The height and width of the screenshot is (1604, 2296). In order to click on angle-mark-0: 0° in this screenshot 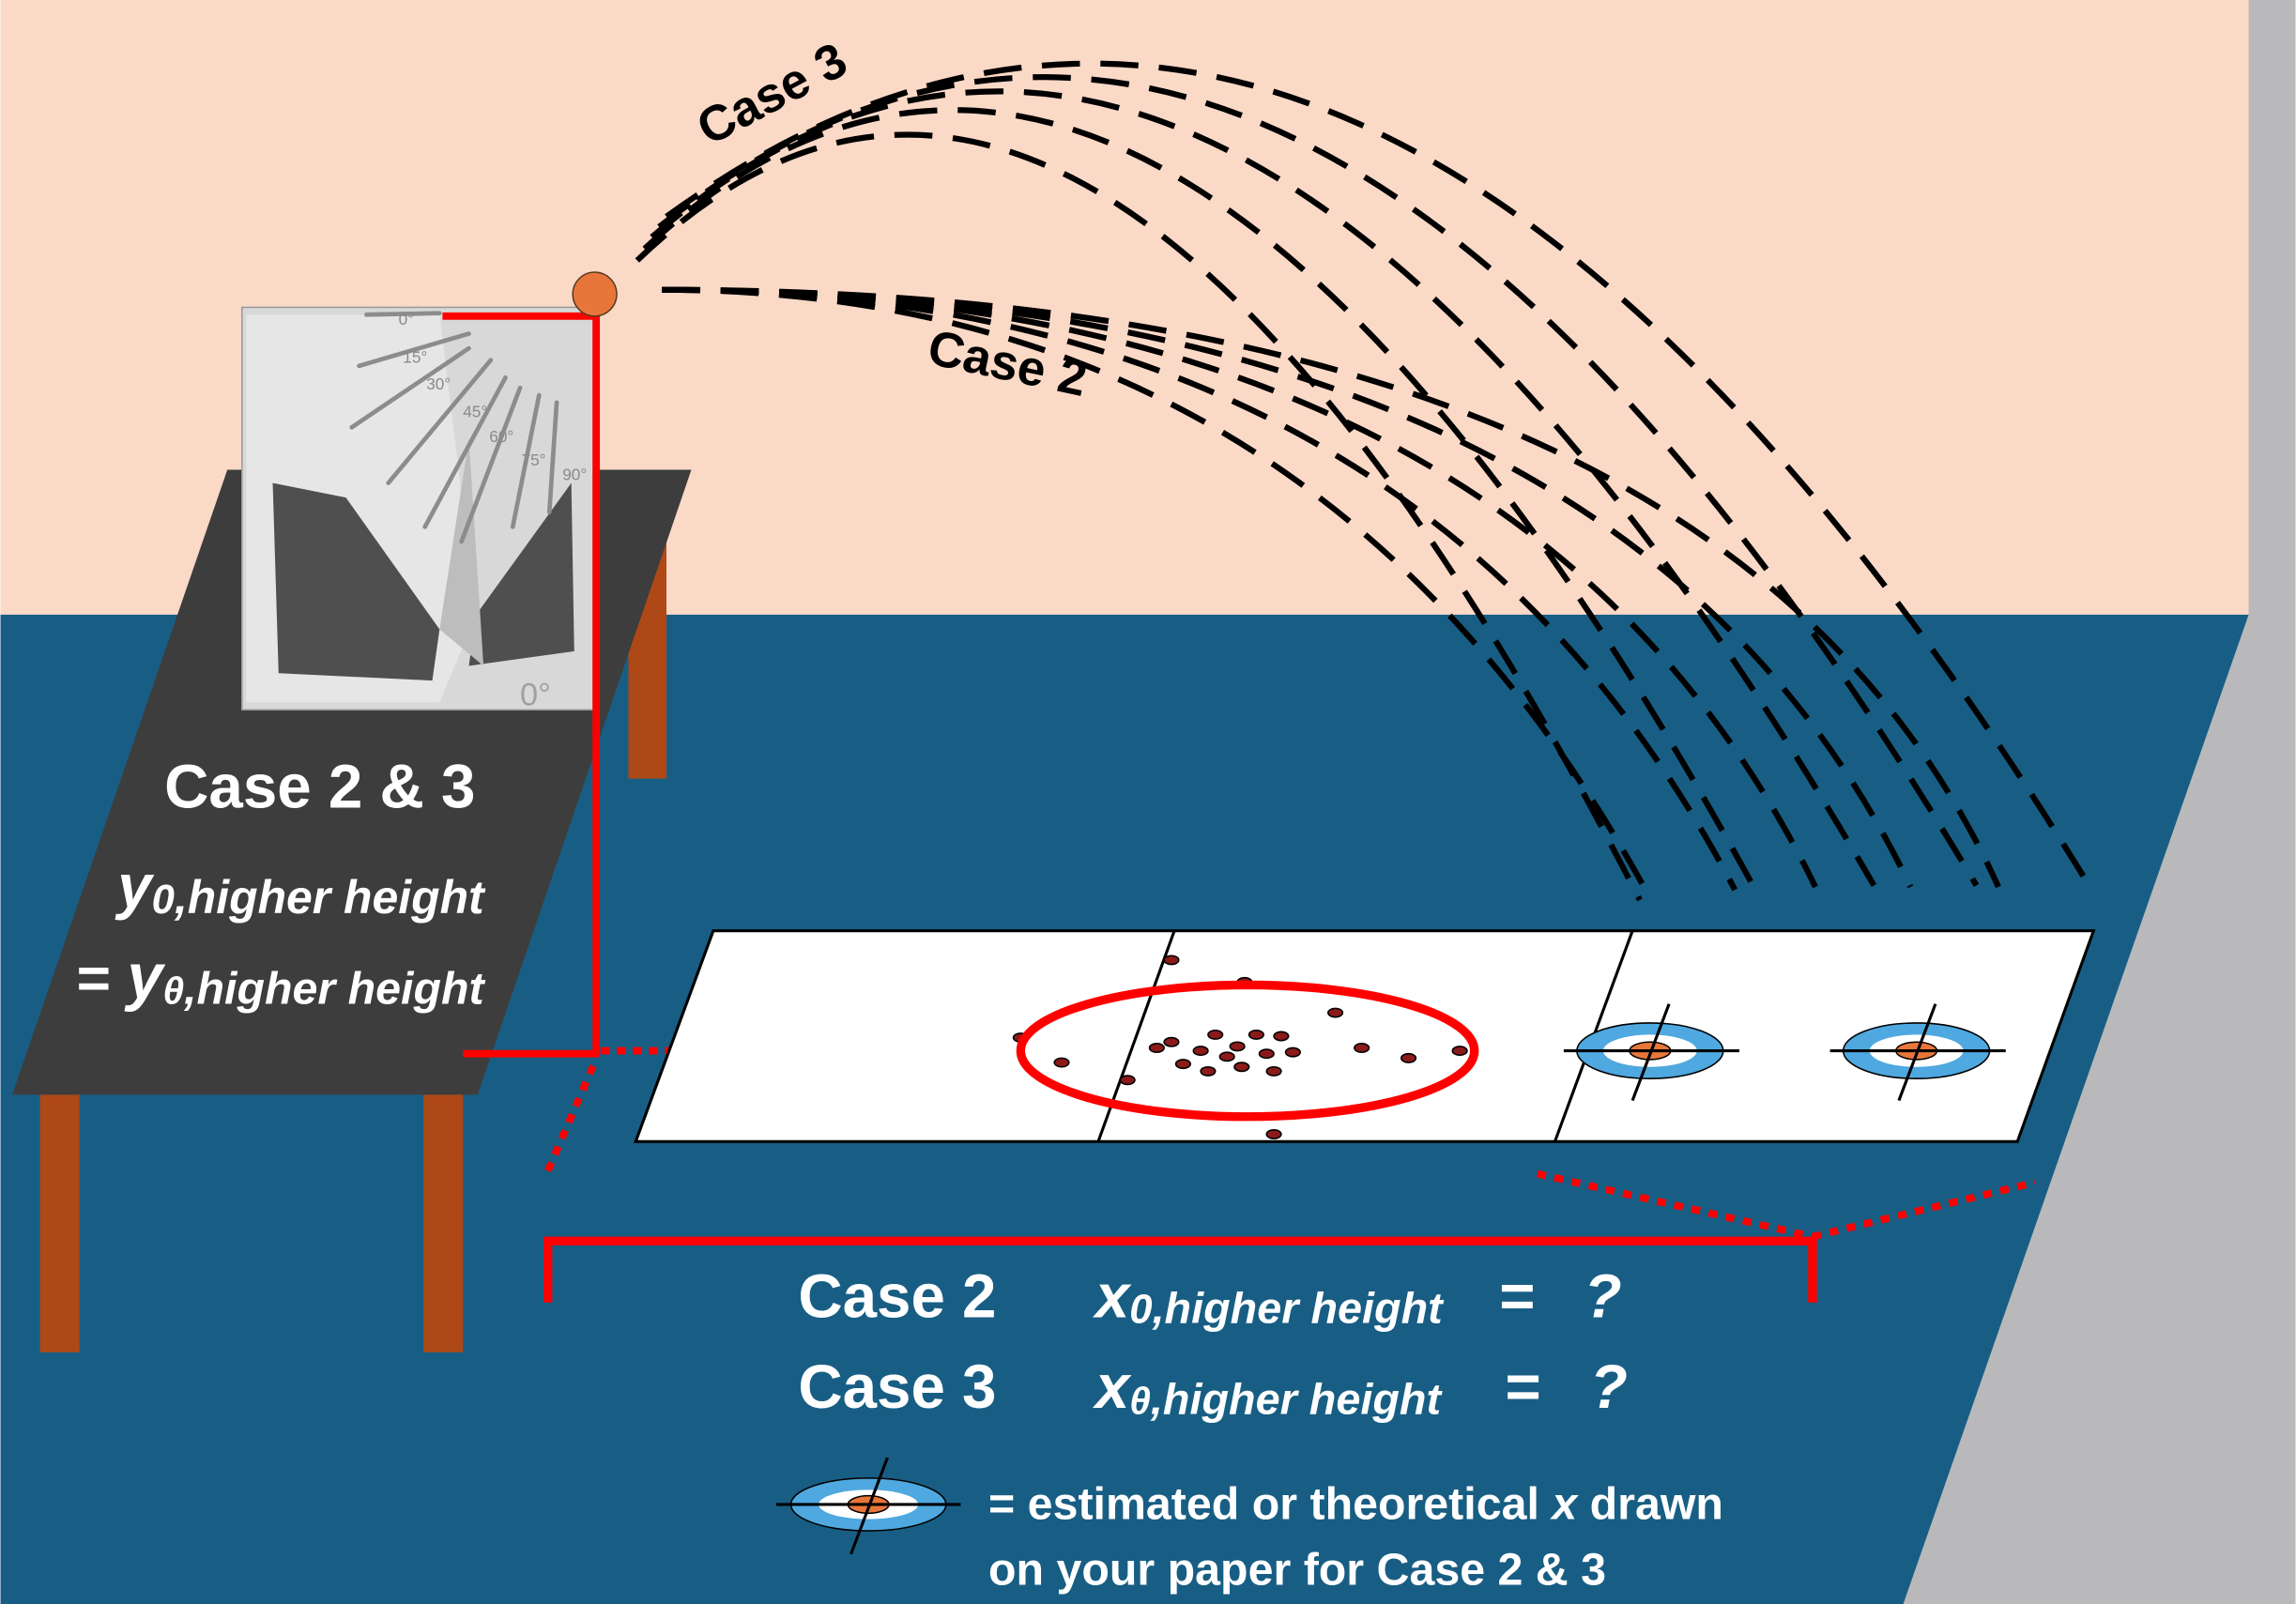, I will do `click(406, 319)`.